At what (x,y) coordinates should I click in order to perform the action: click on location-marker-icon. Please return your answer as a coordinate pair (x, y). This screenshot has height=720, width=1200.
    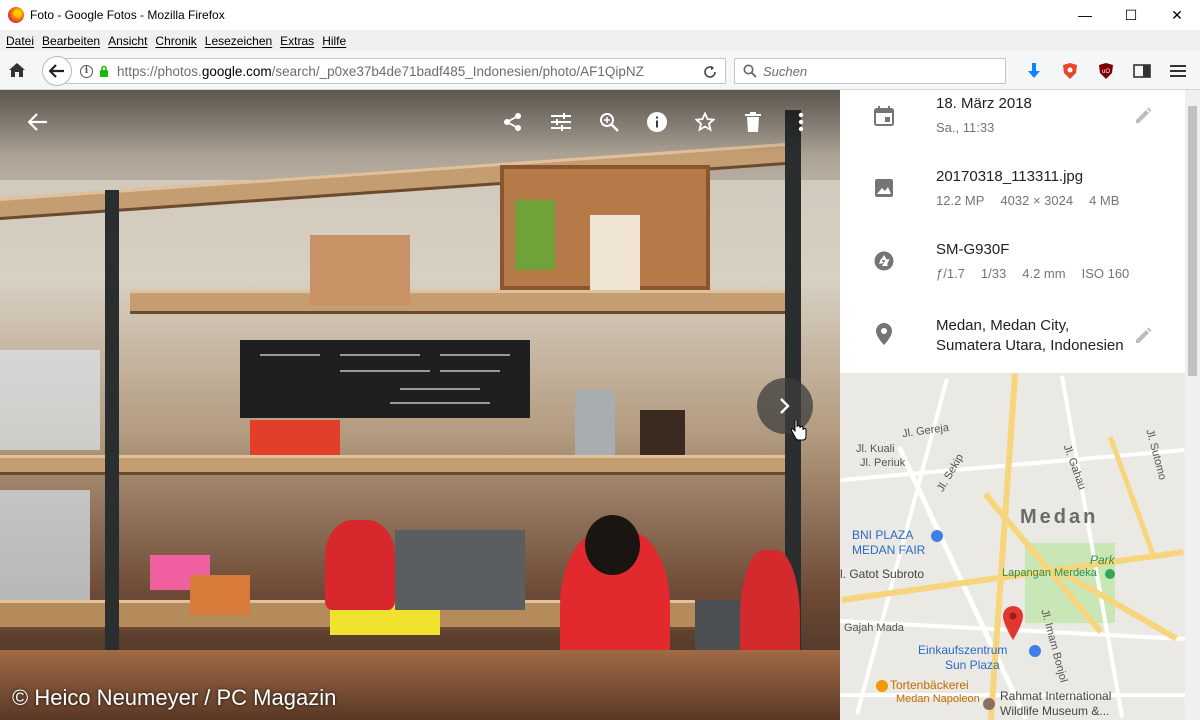
    Looking at the image, I should click on (1013, 623).